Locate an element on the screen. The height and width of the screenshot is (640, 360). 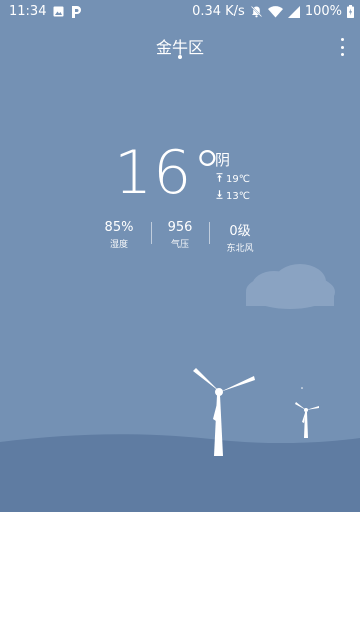
high-temperature: 19℃ is located at coordinates (233, 179).